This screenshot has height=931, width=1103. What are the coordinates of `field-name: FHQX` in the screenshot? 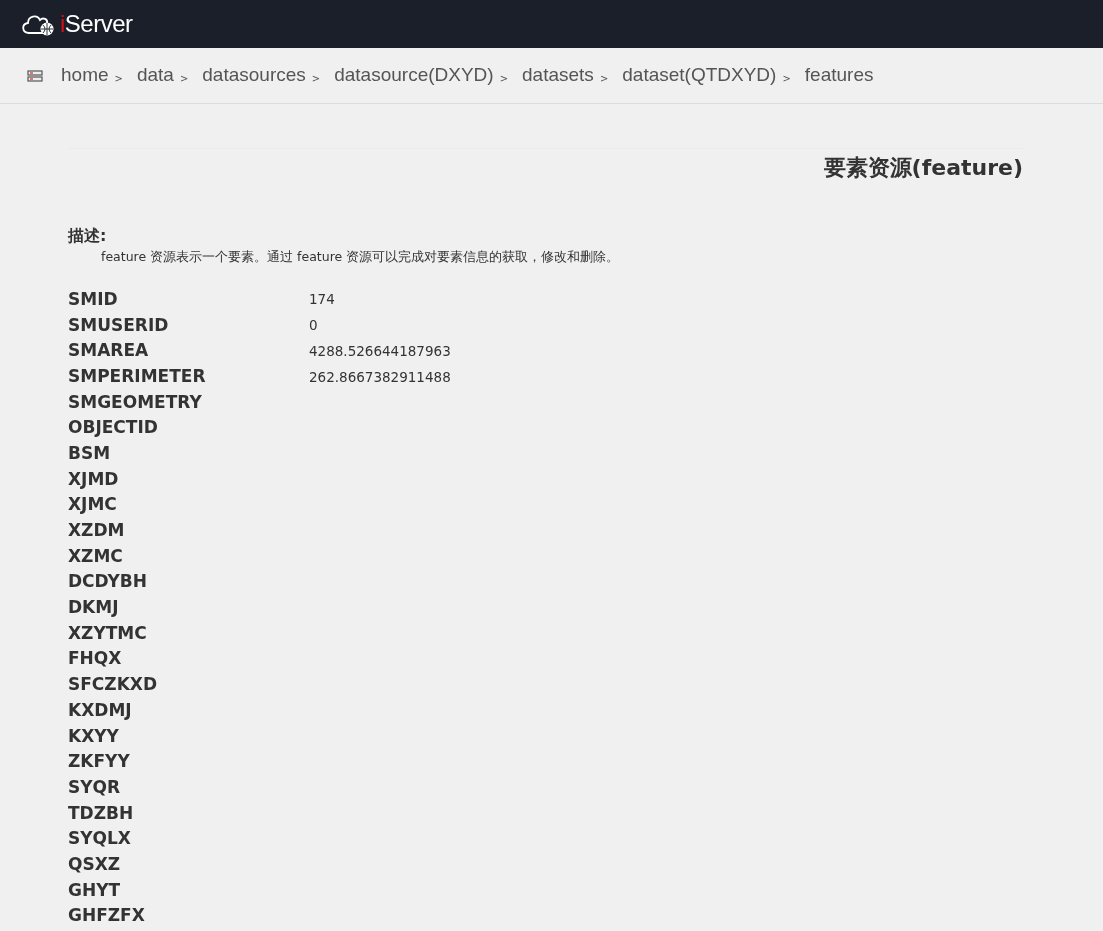 It's located at (95, 658).